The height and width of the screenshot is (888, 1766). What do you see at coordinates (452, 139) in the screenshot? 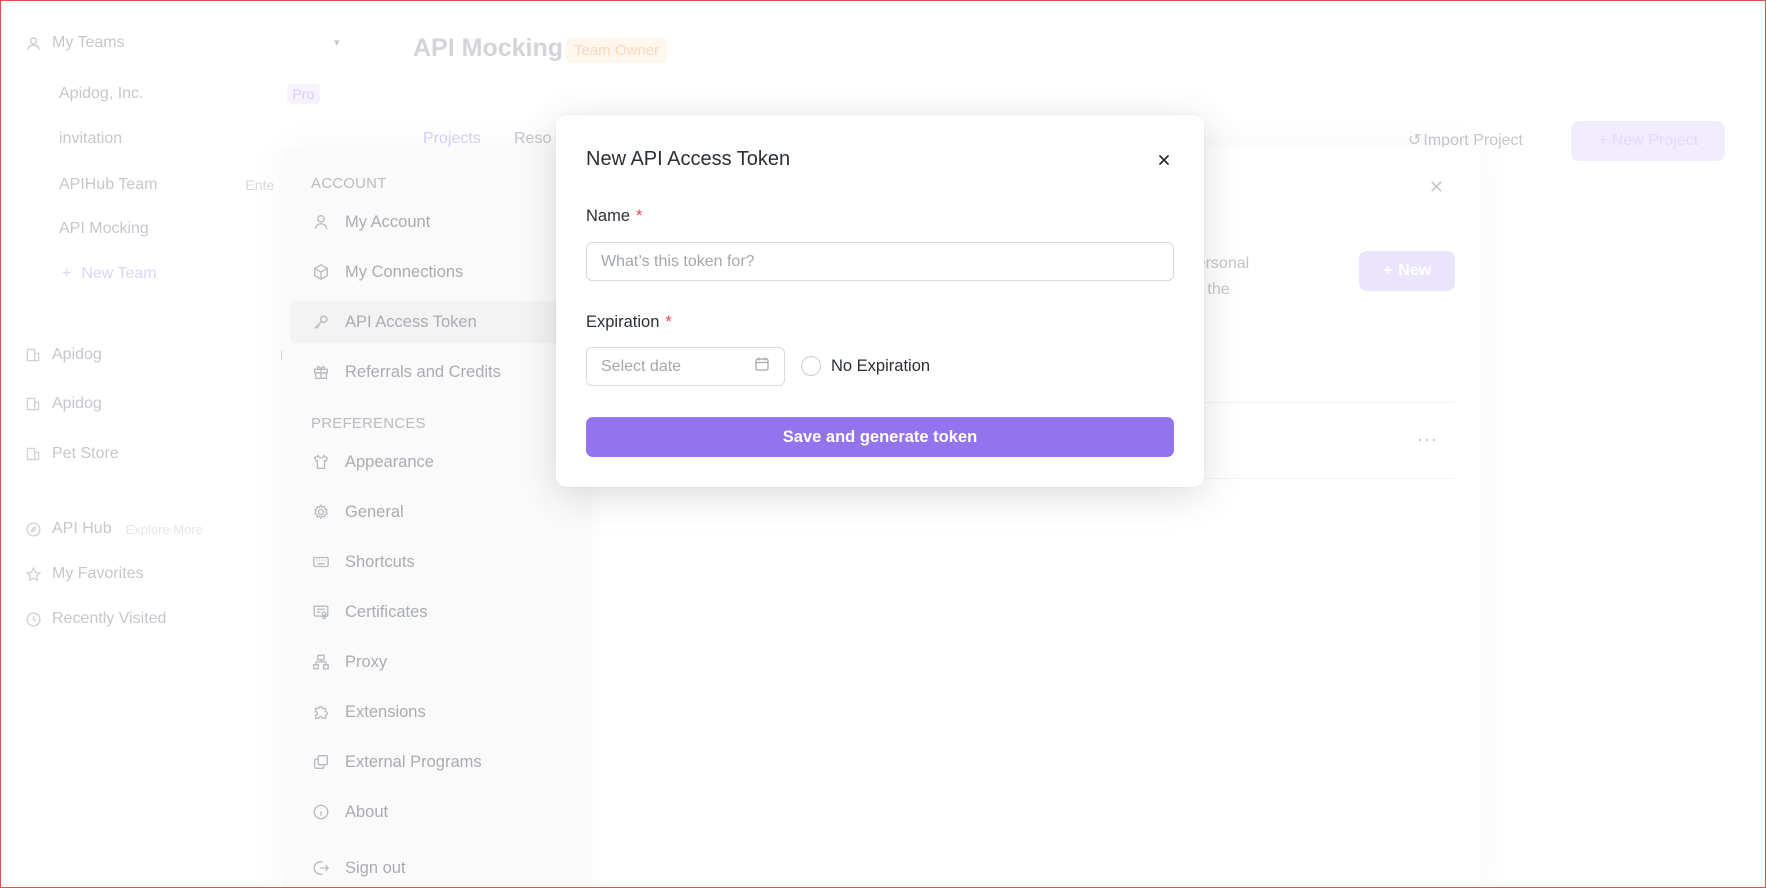
I see `tab-projects: Projects` at bounding box center [452, 139].